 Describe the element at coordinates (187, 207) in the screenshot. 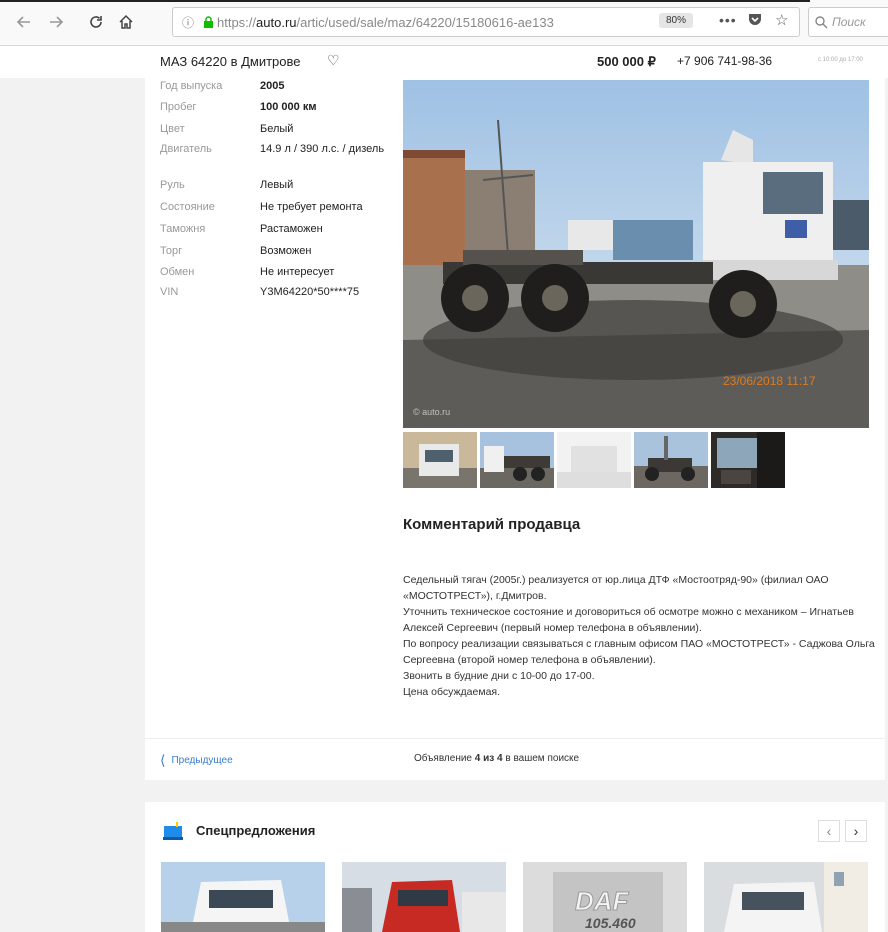

I see `spec-label: Состояние` at that location.